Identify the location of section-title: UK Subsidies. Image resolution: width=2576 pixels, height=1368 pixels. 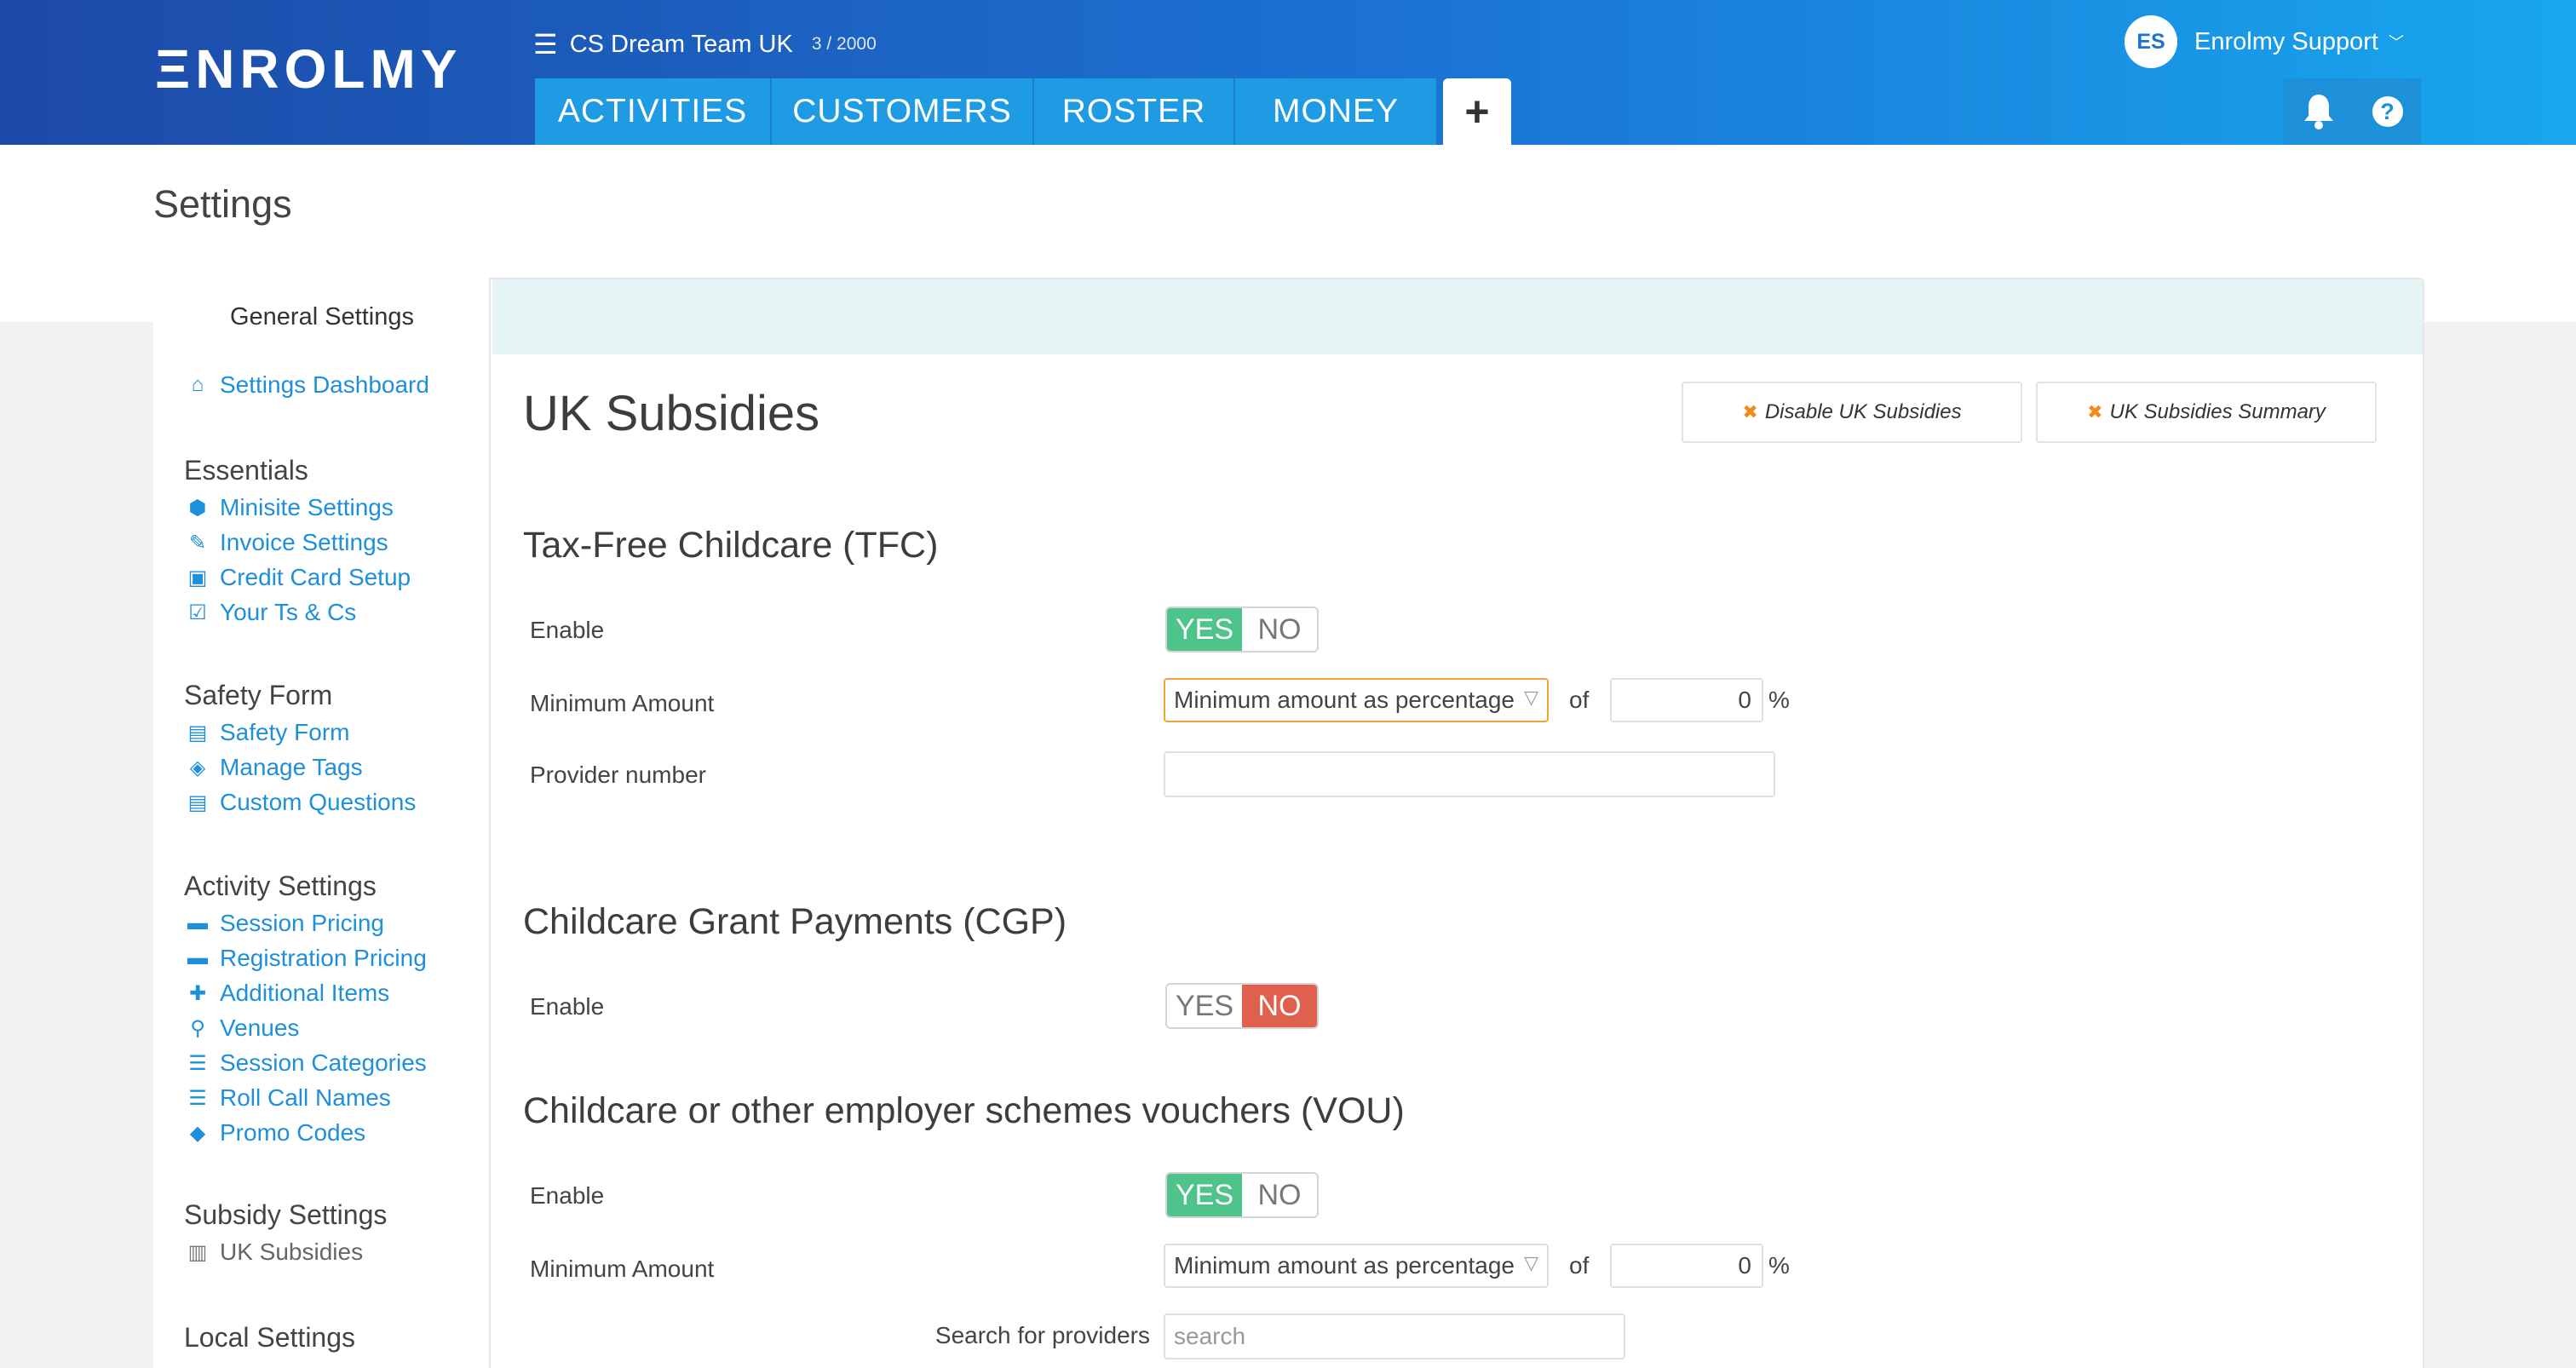
(672, 413).